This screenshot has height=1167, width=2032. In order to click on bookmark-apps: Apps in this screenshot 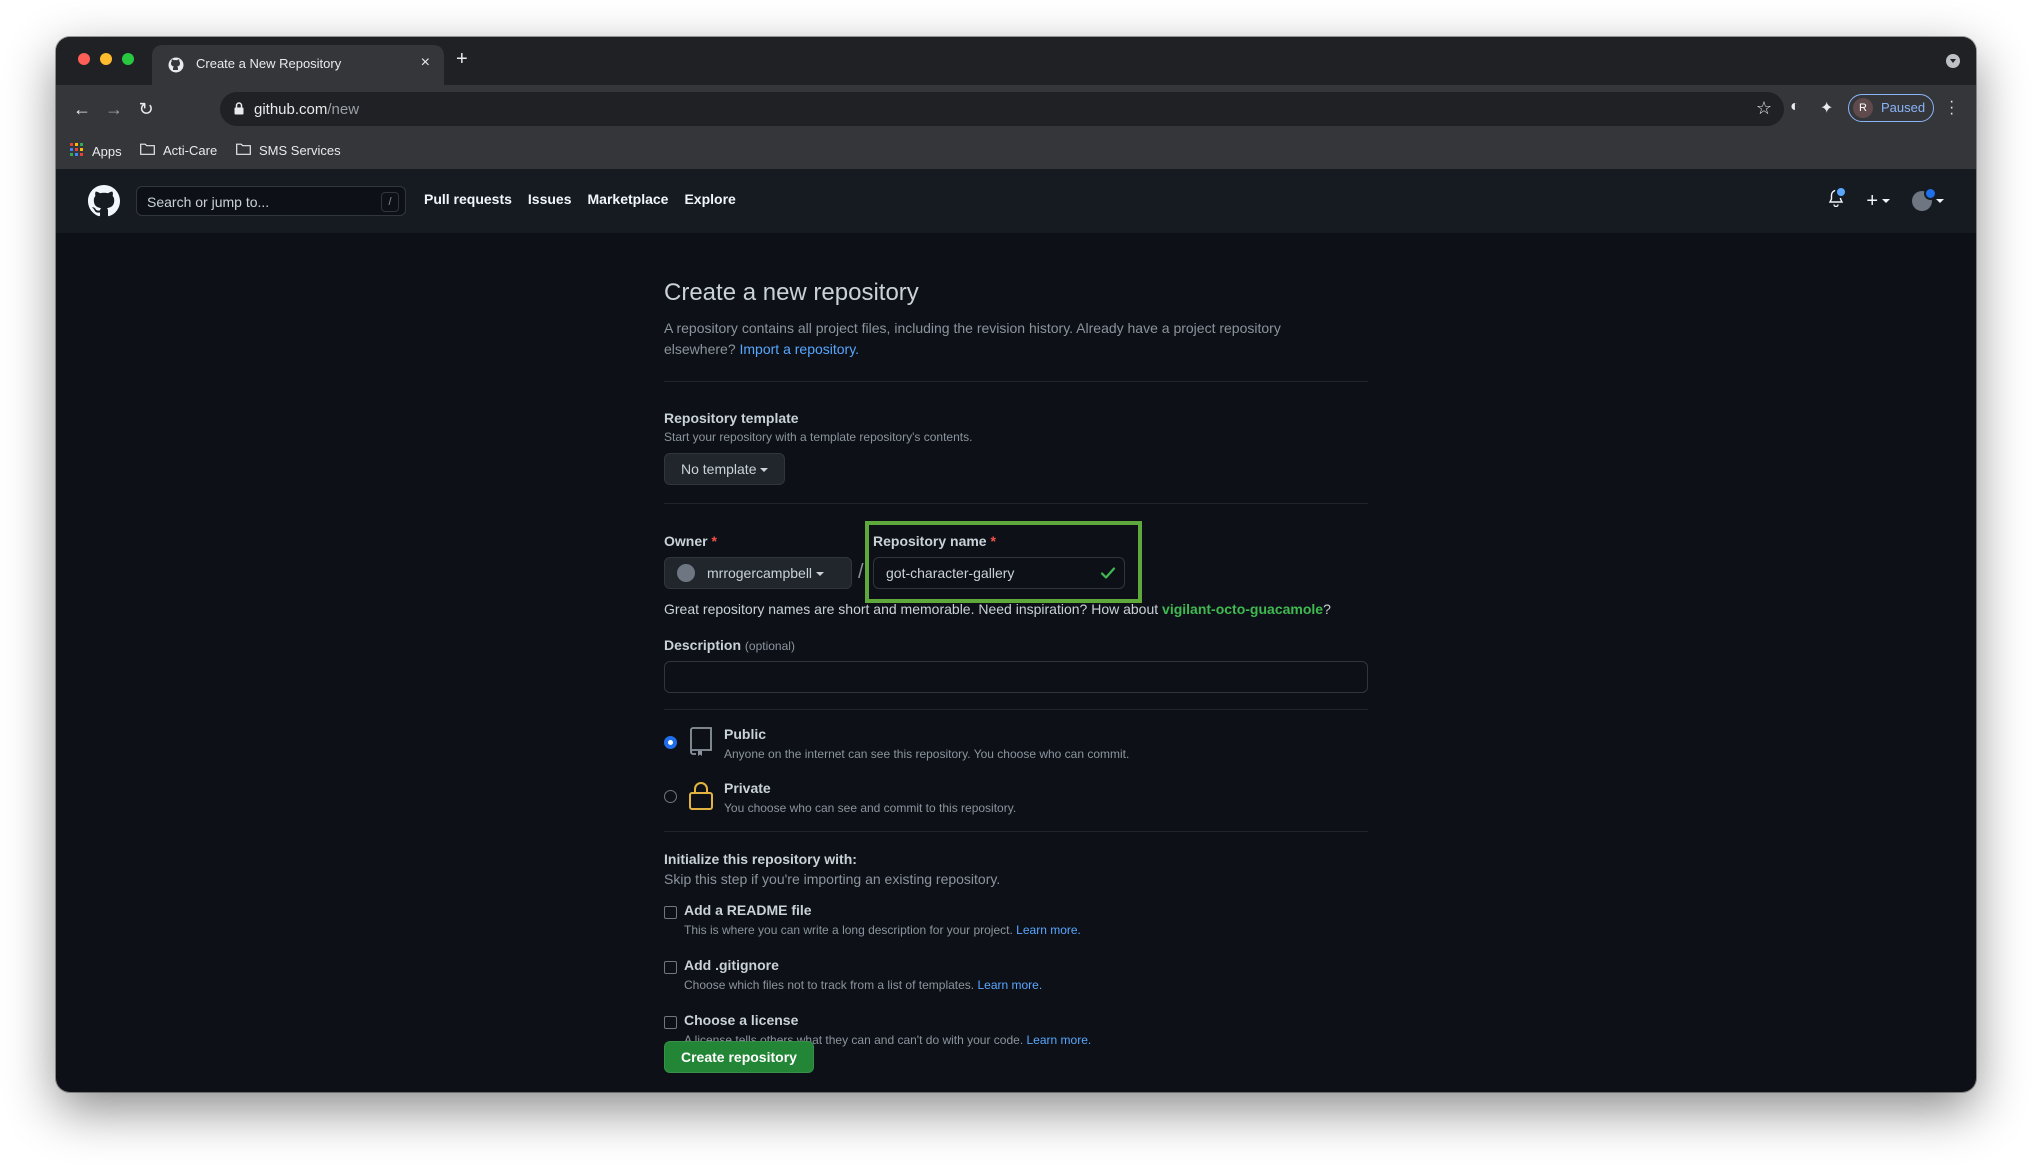, I will do `click(96, 151)`.